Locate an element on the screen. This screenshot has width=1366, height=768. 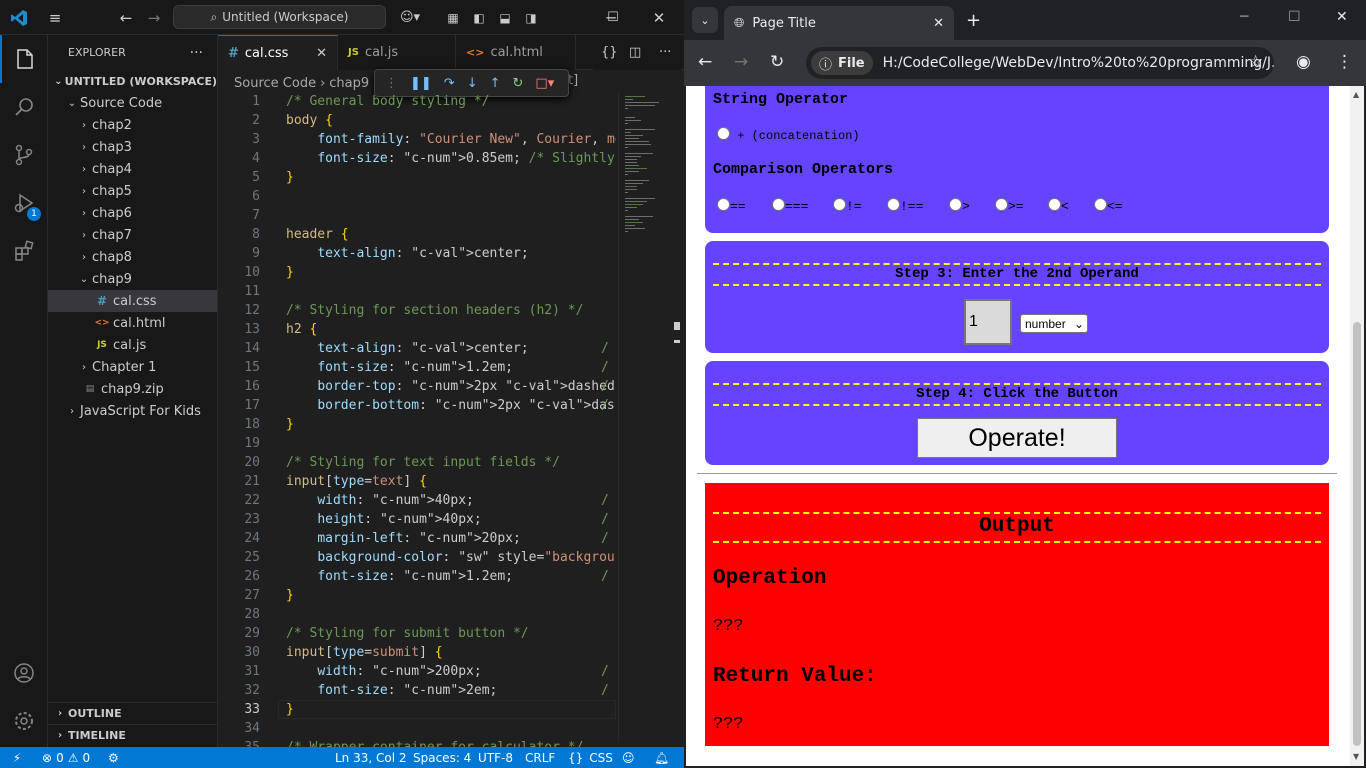
operand2-type-select: number ⌄ is located at coordinates (1054, 323).